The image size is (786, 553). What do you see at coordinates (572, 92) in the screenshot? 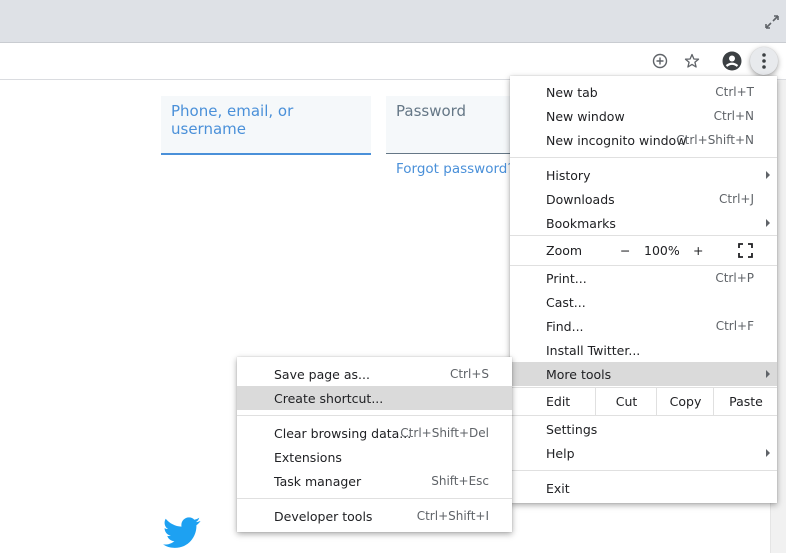
I see `menu-label: New tab` at bounding box center [572, 92].